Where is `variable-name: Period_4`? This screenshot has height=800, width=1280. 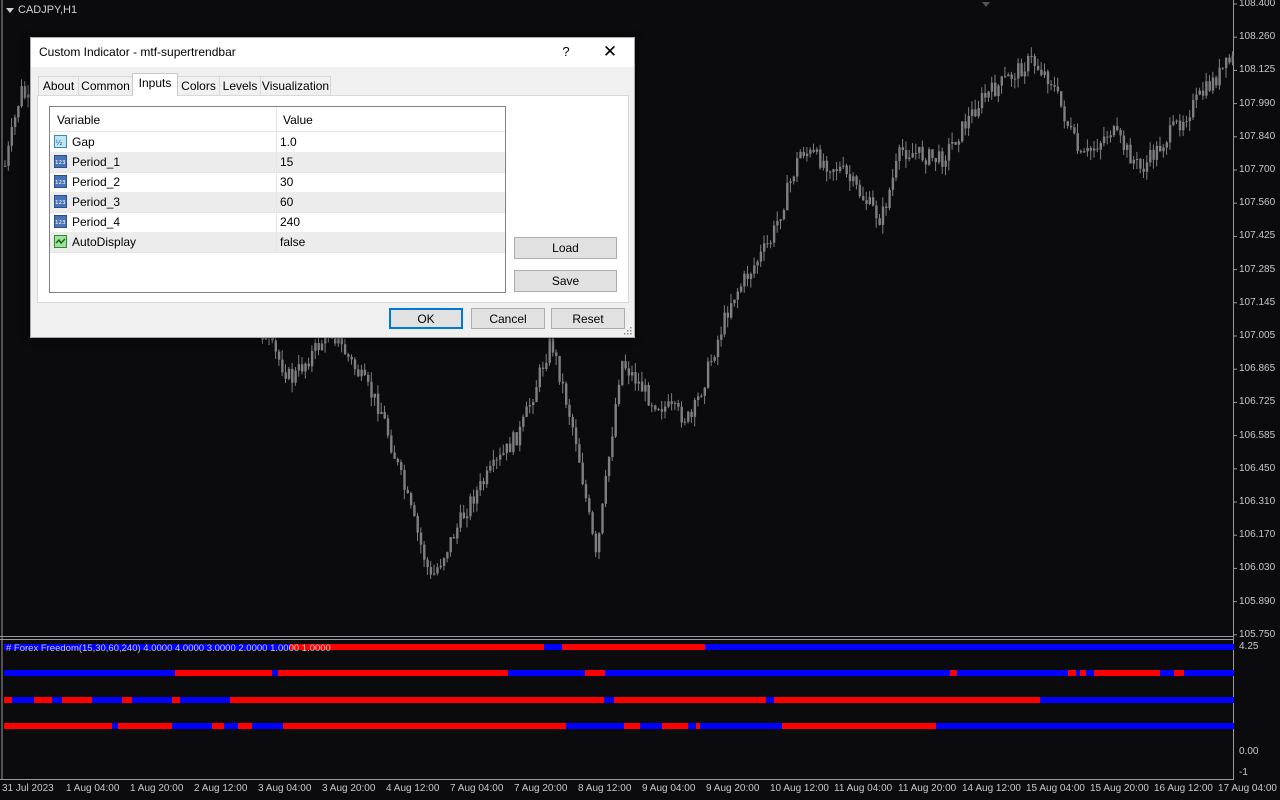 variable-name: Period_4 is located at coordinates (96, 222).